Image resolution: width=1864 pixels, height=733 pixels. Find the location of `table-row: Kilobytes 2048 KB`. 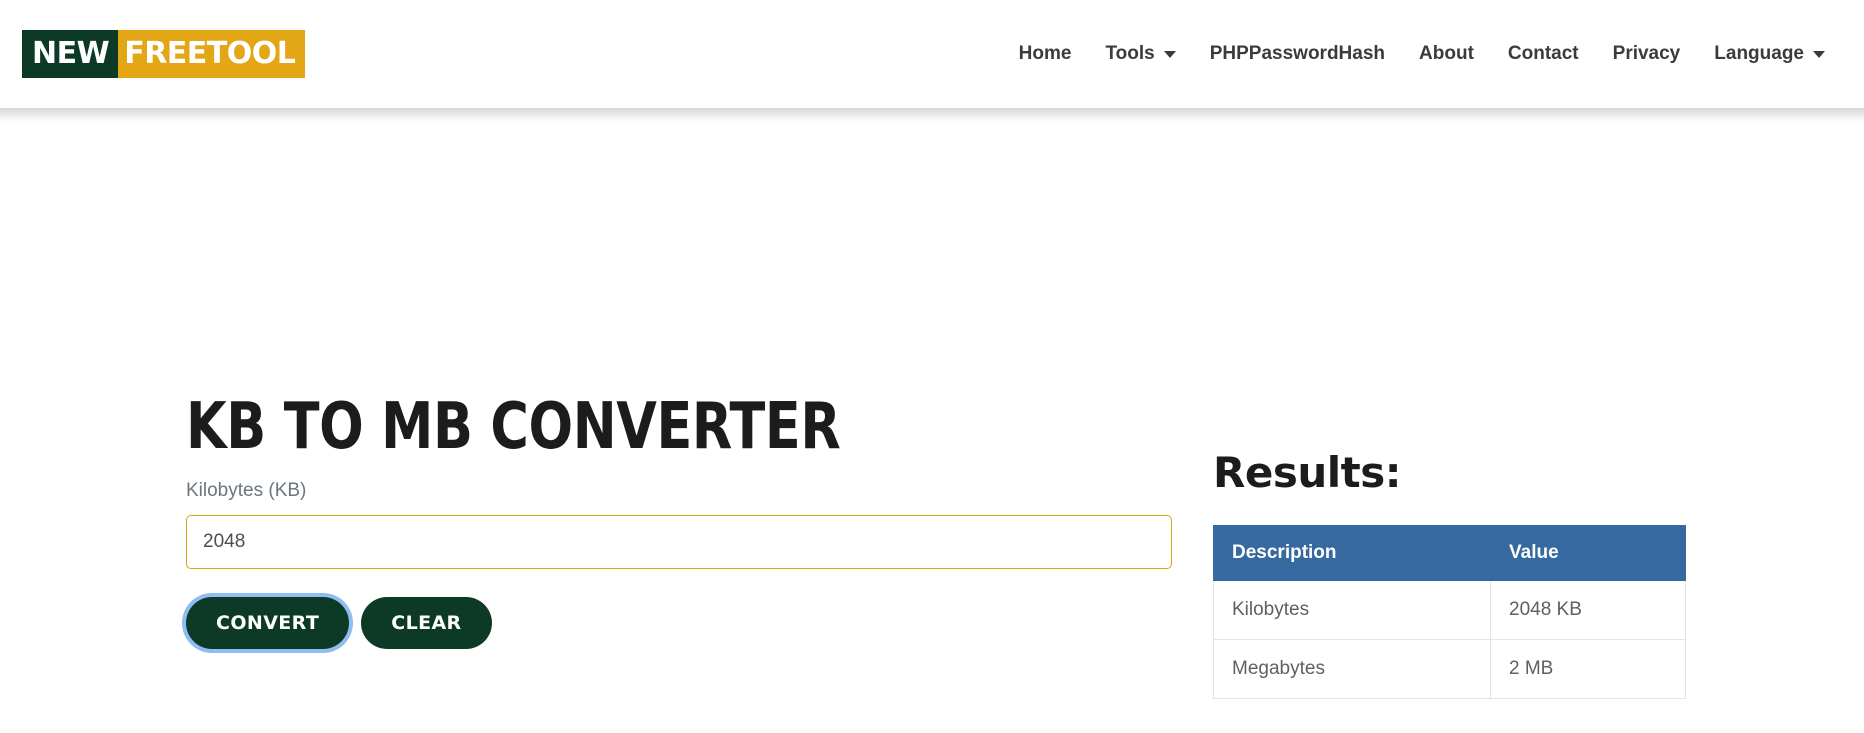

table-row: Kilobytes 2048 KB is located at coordinates (1449, 610).